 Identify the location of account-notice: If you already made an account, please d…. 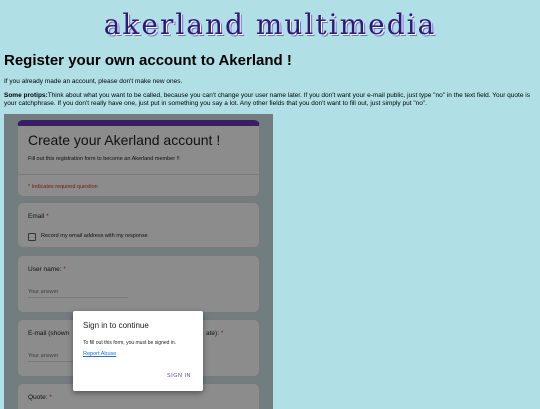
(93, 81).